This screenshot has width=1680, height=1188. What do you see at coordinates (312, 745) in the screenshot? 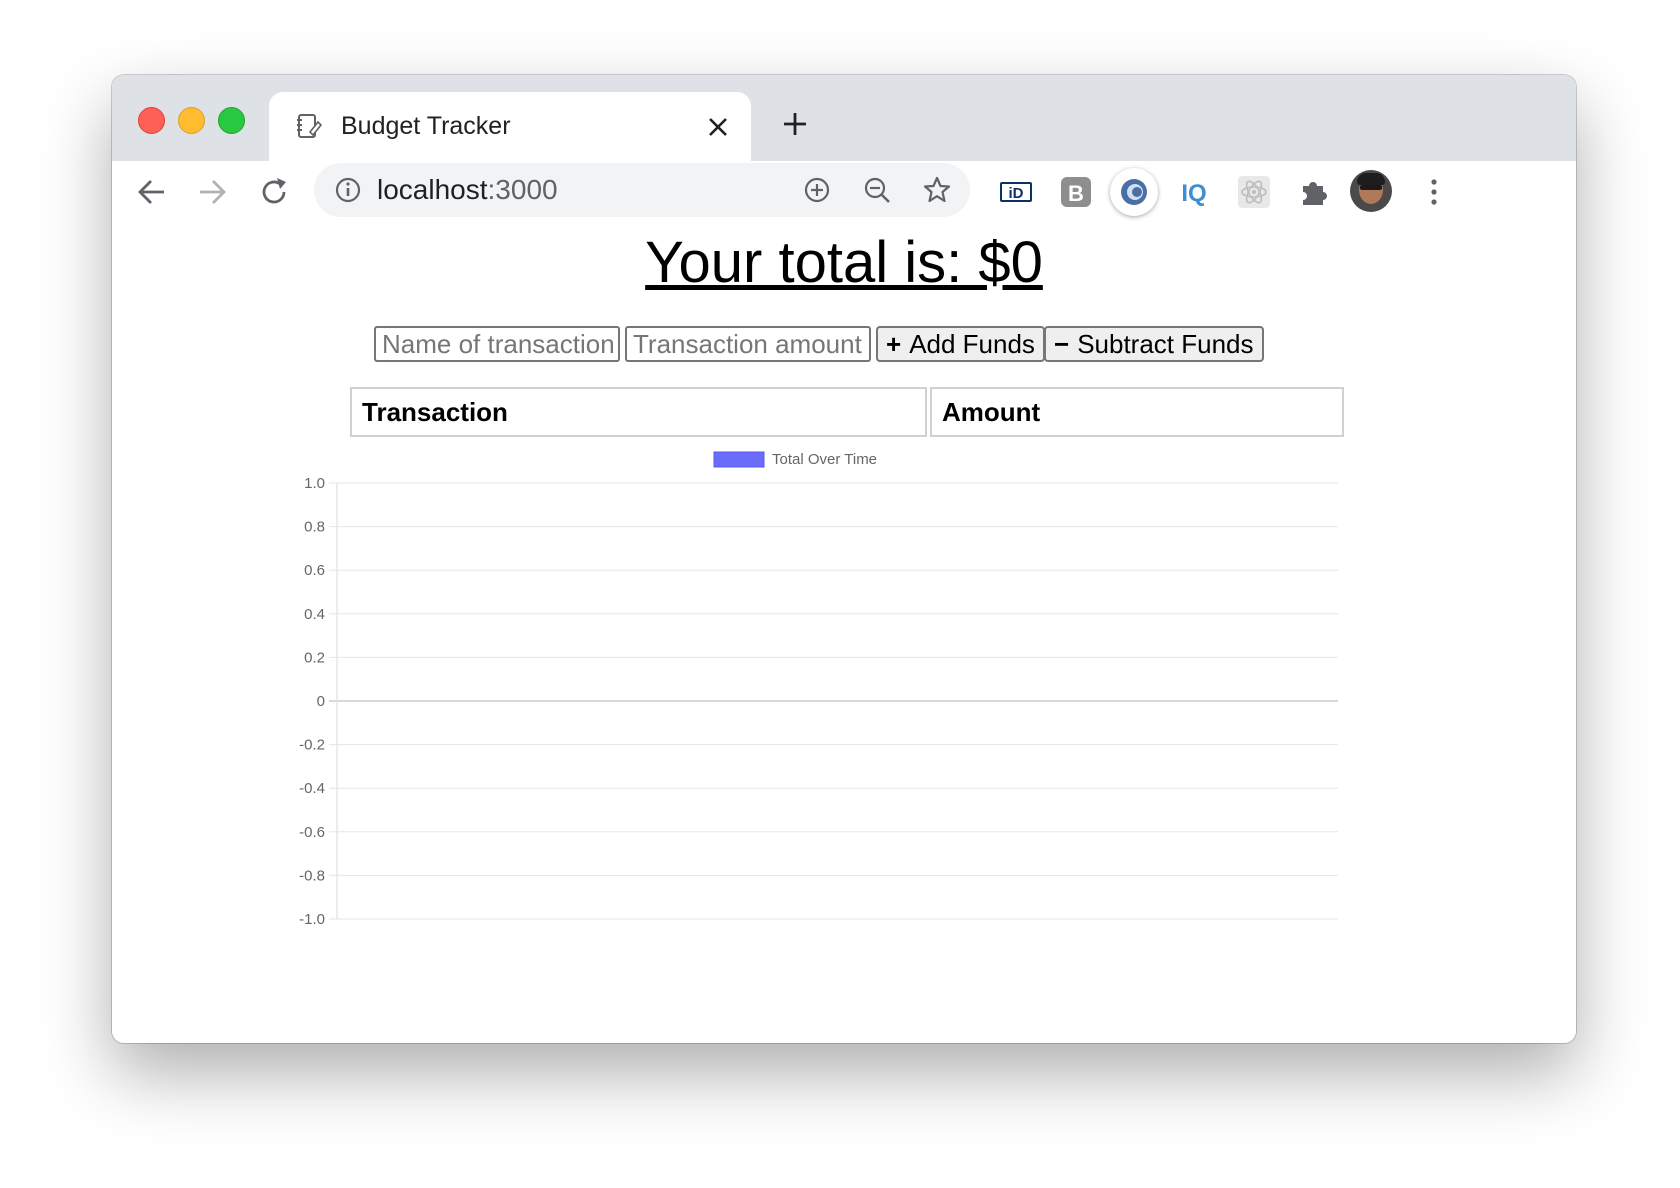
I see `y-tick-label: -0.2` at bounding box center [312, 745].